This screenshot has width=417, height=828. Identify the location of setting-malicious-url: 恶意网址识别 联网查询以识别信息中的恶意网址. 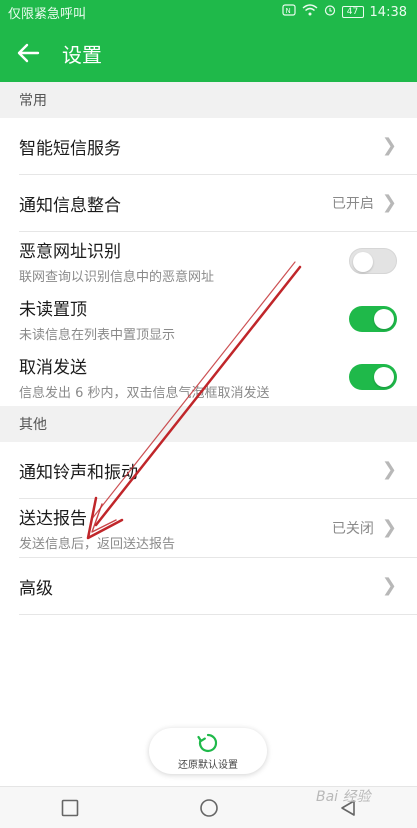
(208, 261).